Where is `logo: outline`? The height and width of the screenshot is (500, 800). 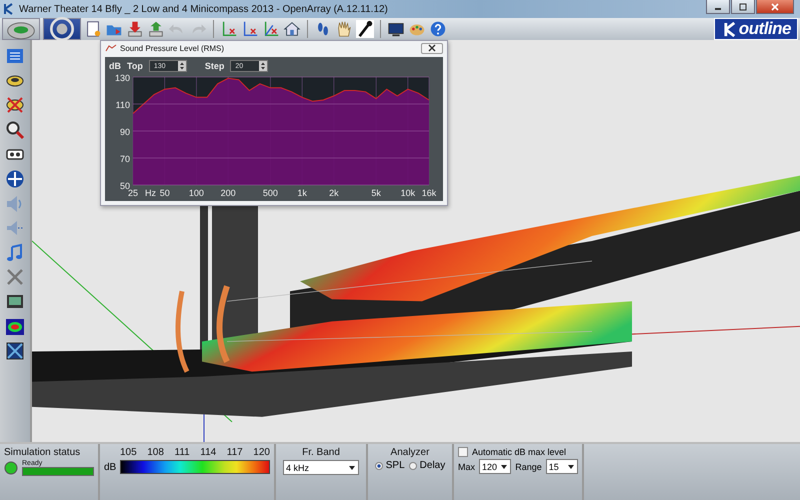
logo: outline is located at coordinates (756, 29).